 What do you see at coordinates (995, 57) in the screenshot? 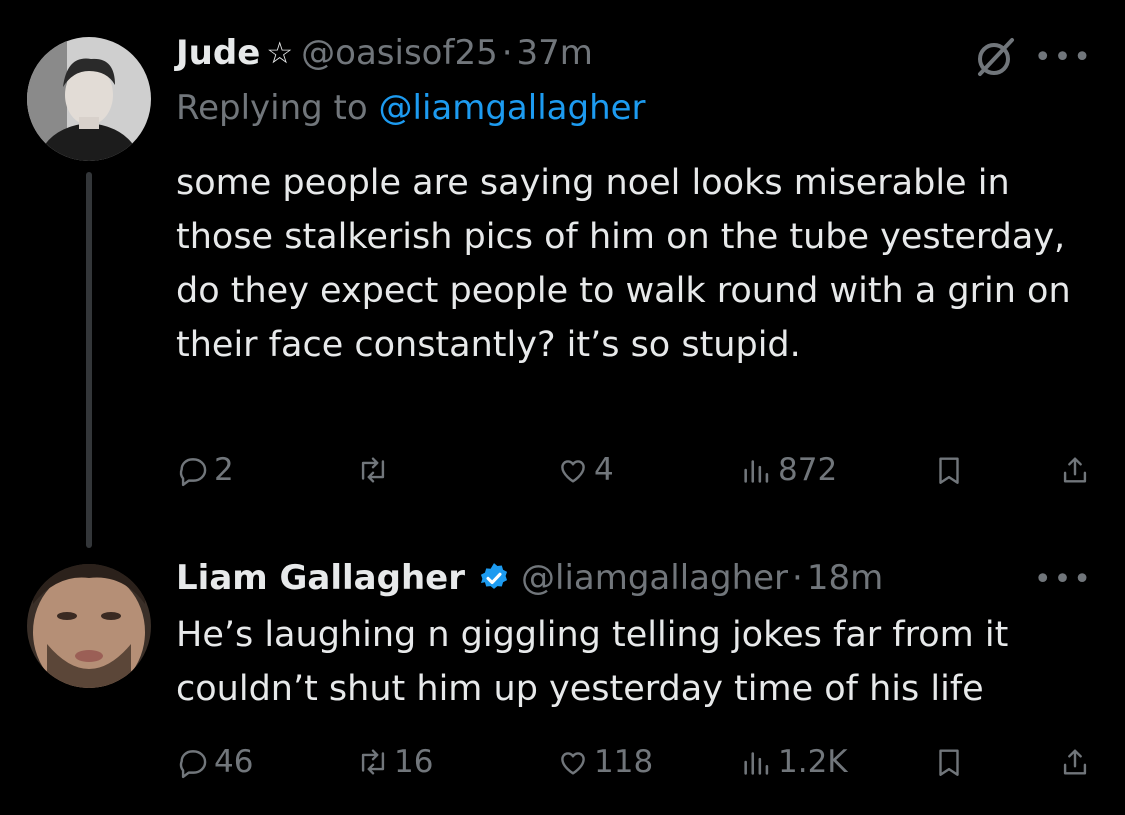
I see `grok-icon` at bounding box center [995, 57].